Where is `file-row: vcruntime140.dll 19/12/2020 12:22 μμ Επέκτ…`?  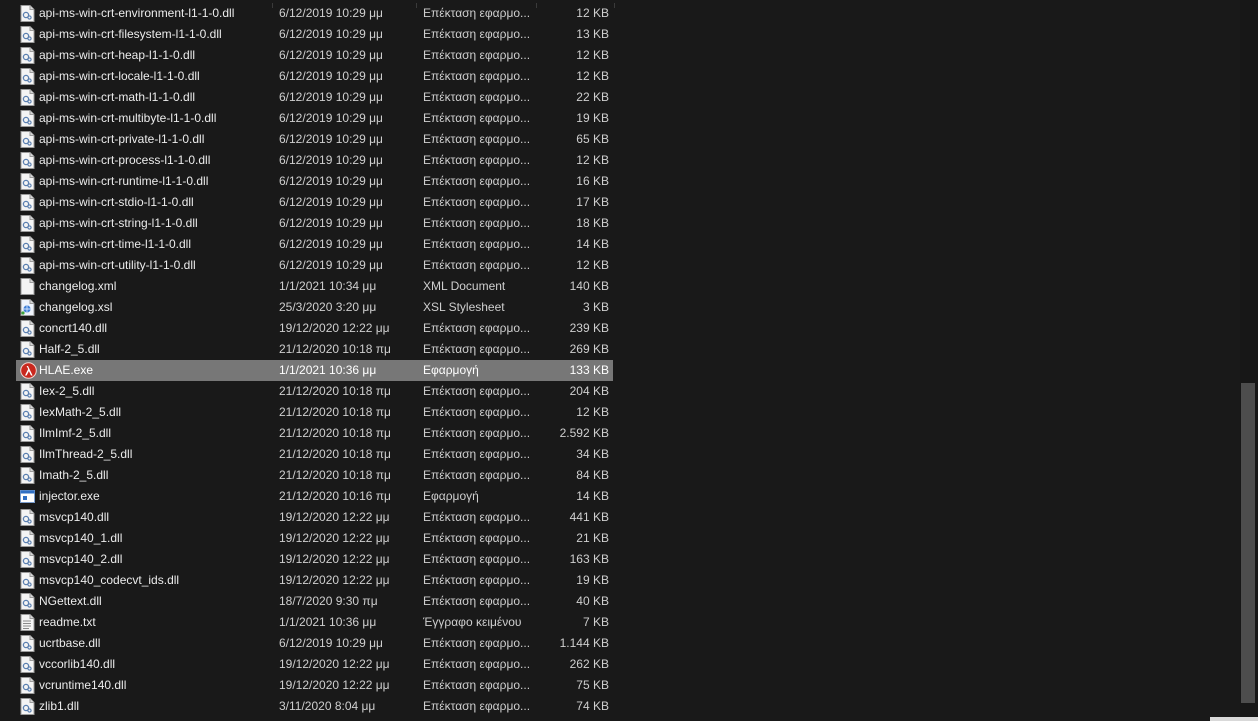
file-row: vcruntime140.dll 19/12/2020 12:22 μμ Επέκτ… is located at coordinates (314, 685).